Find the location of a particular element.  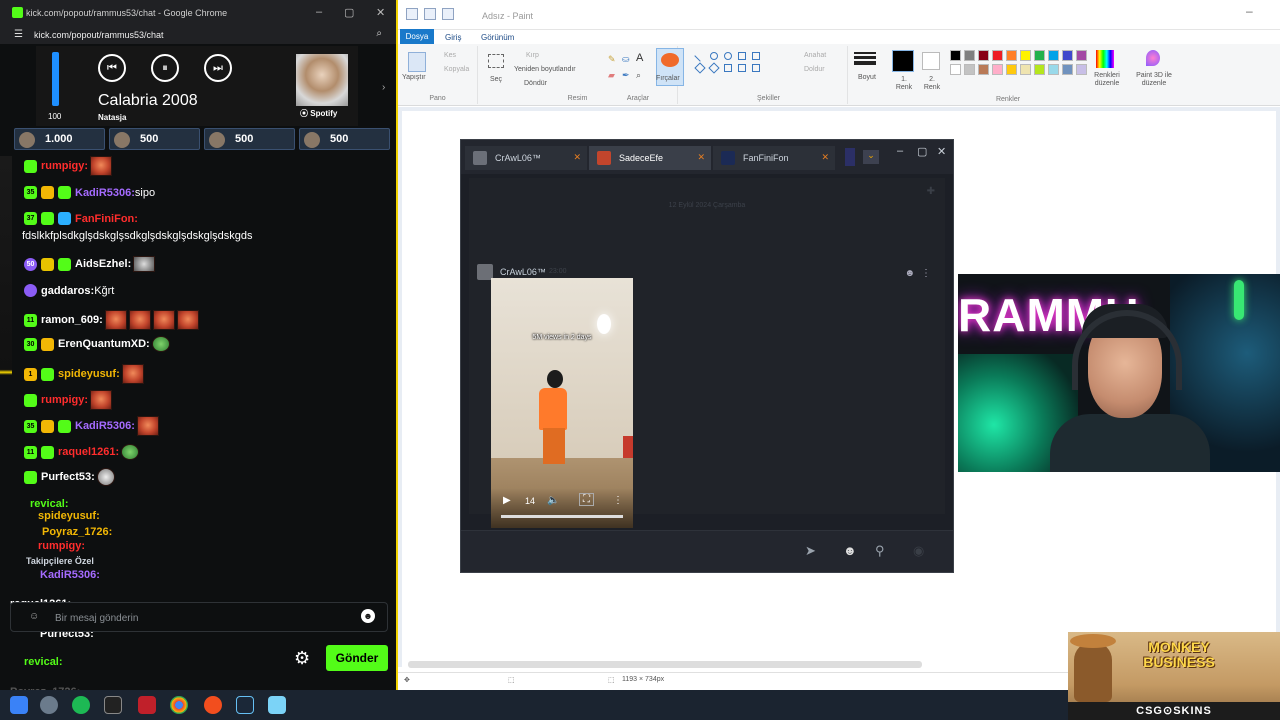

video-embed: 5M views in 2 days ▶ 14 🔈 ⛶ ⋮ is located at coordinates (562, 403).